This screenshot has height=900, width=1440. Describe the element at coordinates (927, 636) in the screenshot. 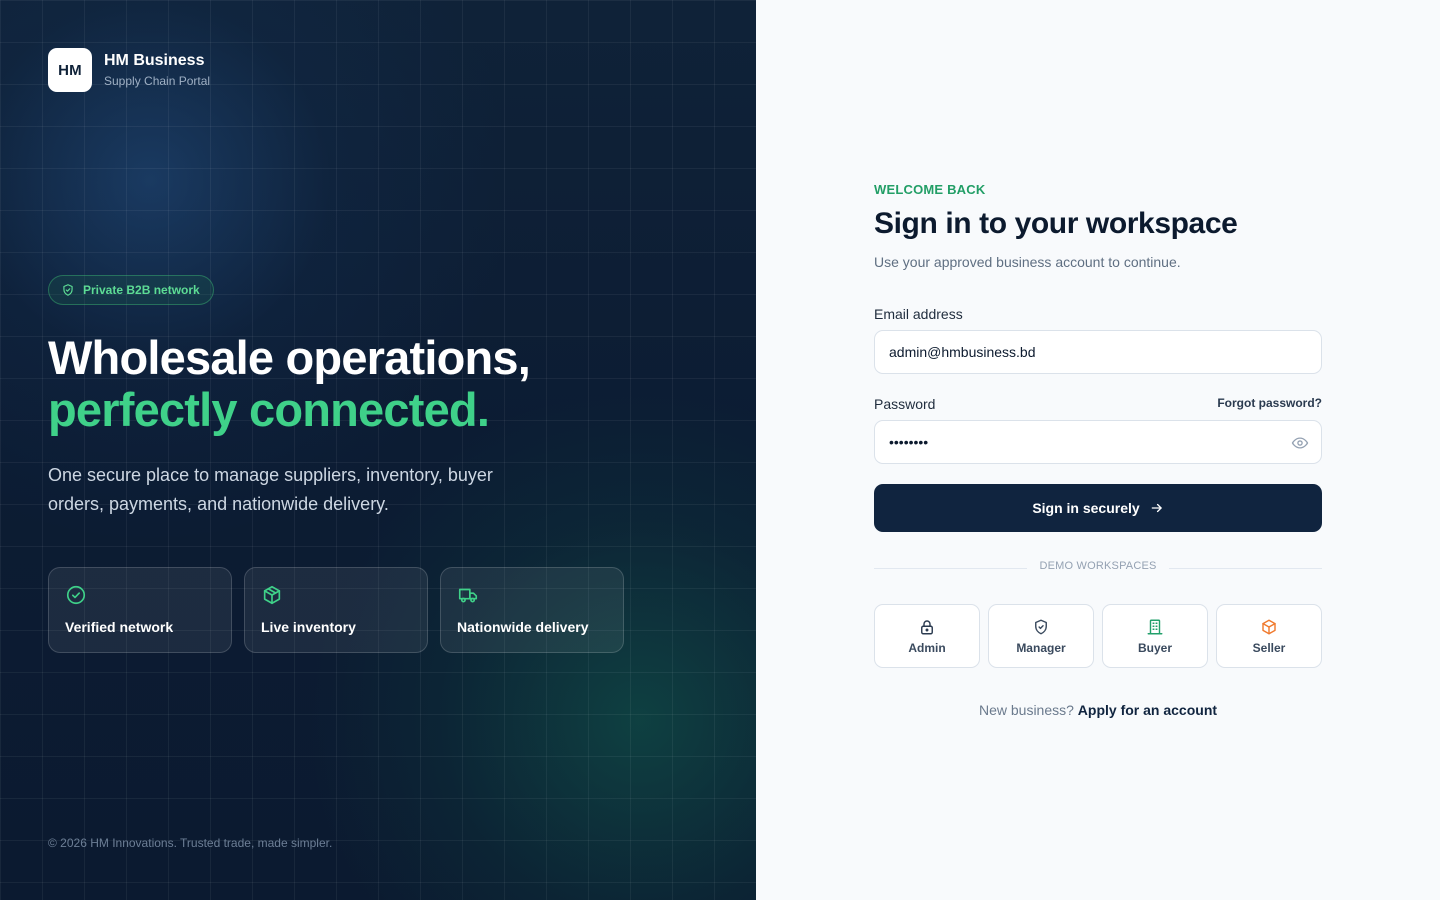

I see `workspace-admin-button: Admin` at that location.